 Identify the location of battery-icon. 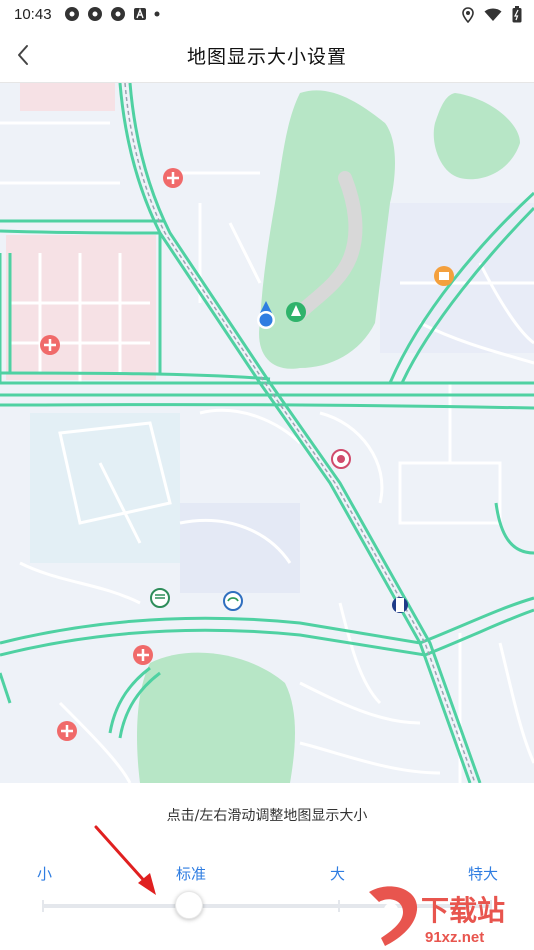
(517, 14).